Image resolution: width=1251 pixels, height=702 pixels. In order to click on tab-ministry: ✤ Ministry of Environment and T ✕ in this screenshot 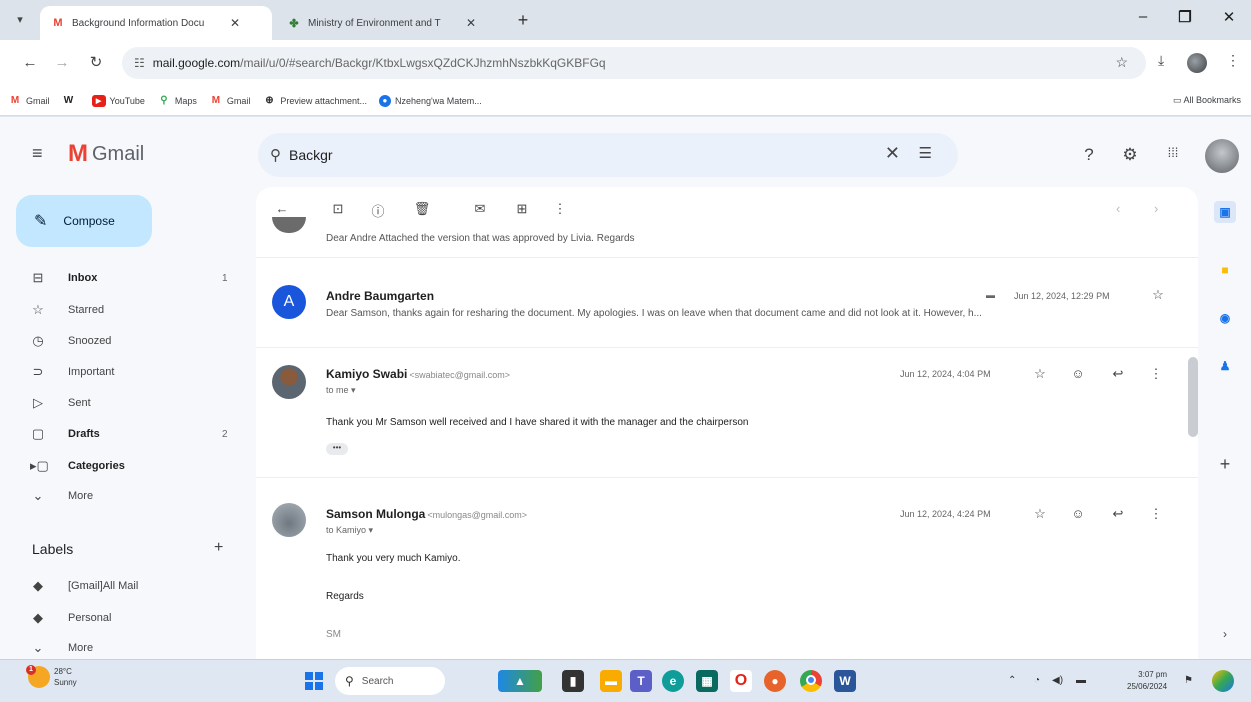, I will do `click(392, 23)`.